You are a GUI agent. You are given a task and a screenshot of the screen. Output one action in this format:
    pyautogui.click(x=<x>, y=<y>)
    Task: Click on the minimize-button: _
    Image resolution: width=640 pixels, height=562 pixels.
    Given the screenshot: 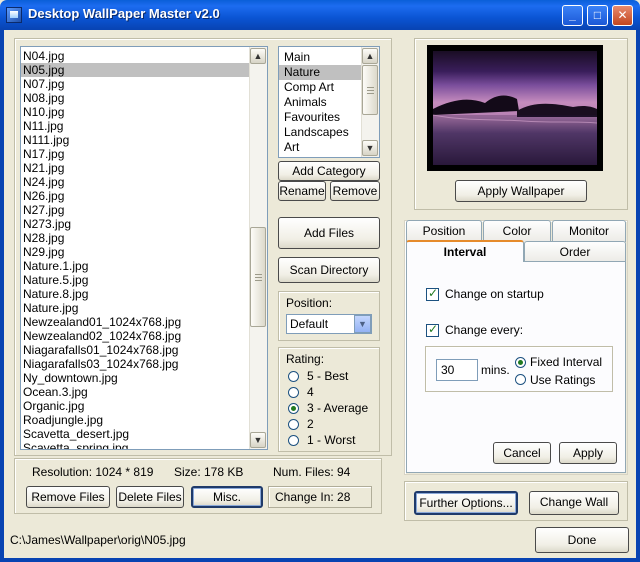 What is the action you would take?
    pyautogui.click(x=572, y=15)
    